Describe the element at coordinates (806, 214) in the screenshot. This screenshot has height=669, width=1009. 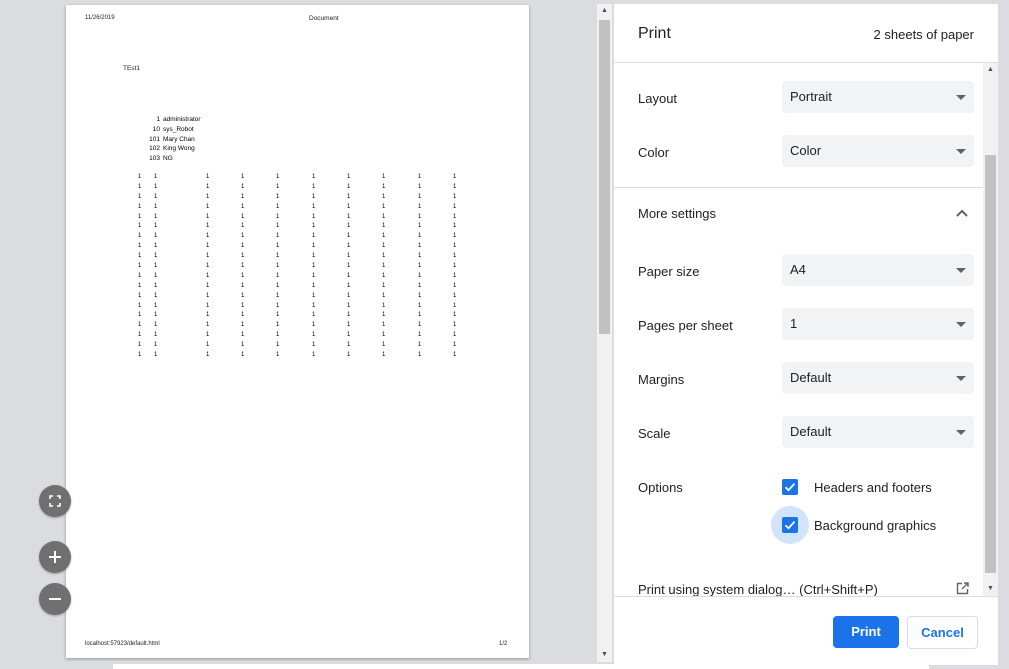
I see `more-settings-toggle: More settings` at that location.